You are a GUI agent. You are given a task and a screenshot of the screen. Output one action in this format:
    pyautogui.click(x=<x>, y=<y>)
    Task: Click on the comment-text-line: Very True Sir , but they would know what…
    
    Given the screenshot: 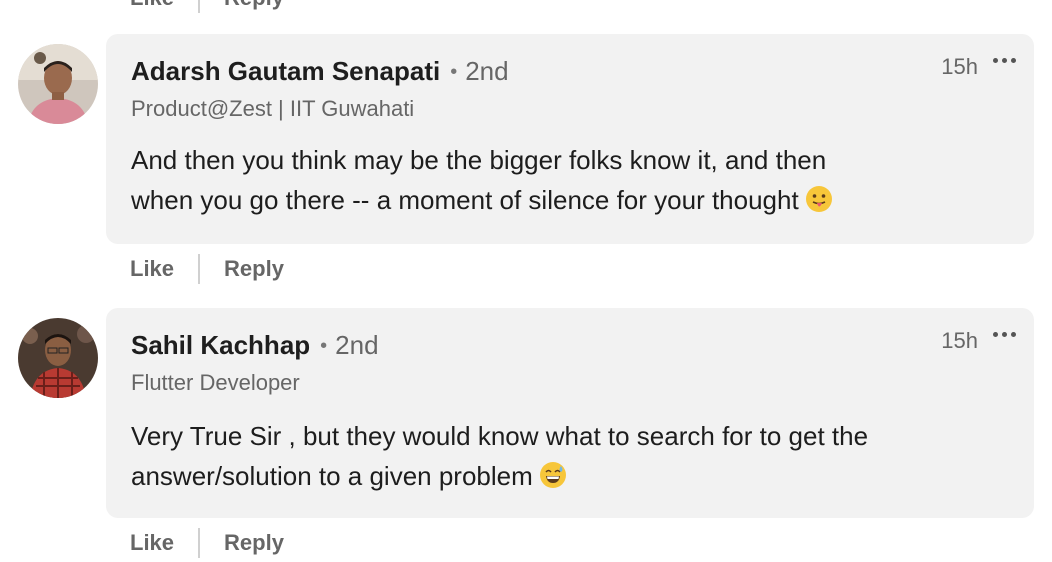 What is the action you would take?
    pyautogui.click(x=500, y=436)
    